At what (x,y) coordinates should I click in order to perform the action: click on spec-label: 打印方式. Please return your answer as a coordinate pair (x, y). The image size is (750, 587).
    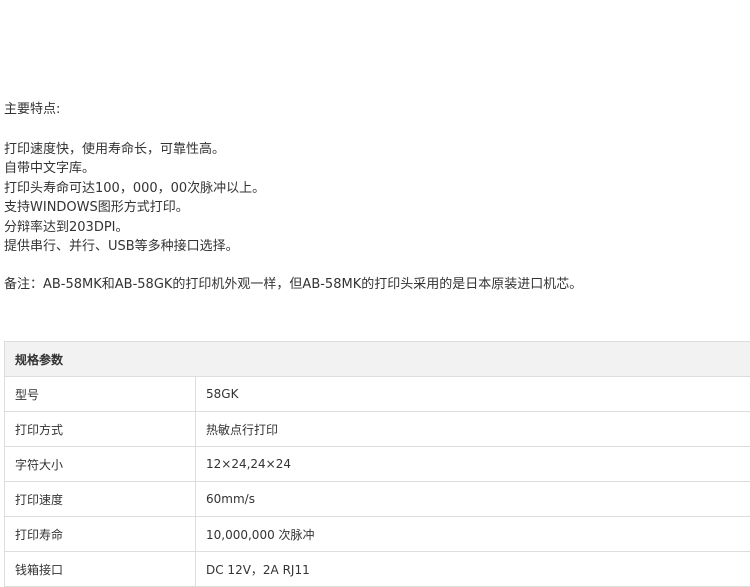
    Looking at the image, I should click on (100, 429).